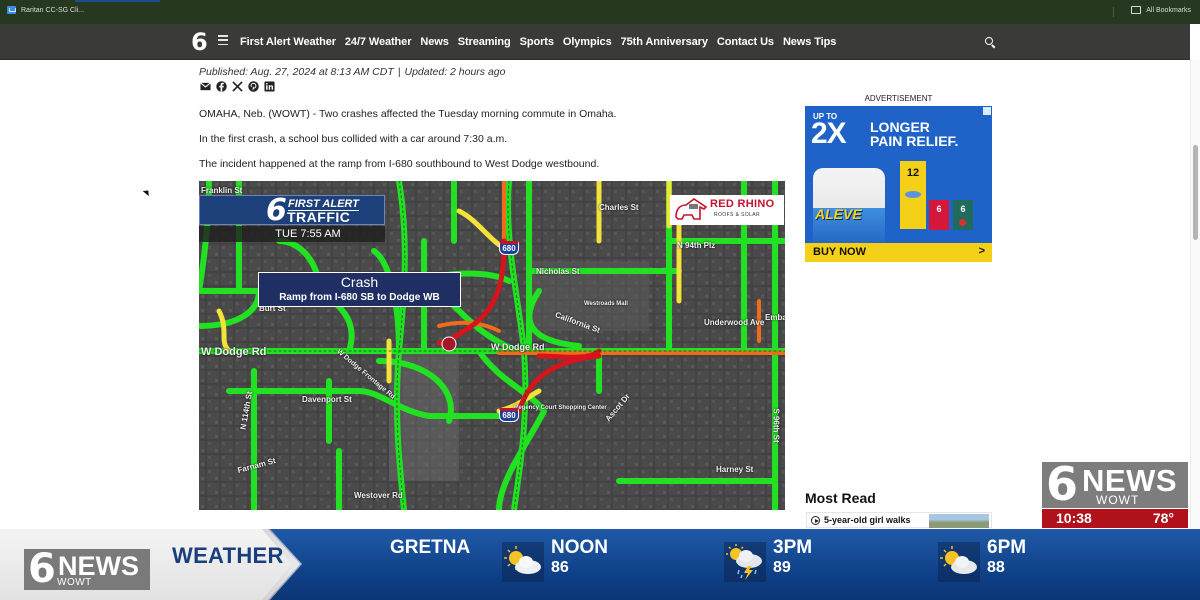 Image resolution: width=1200 pixels, height=600 pixels. I want to click on first-alert-traffic-logo: 6 FIRST ALERT TRAFFIC, so click(292, 210).